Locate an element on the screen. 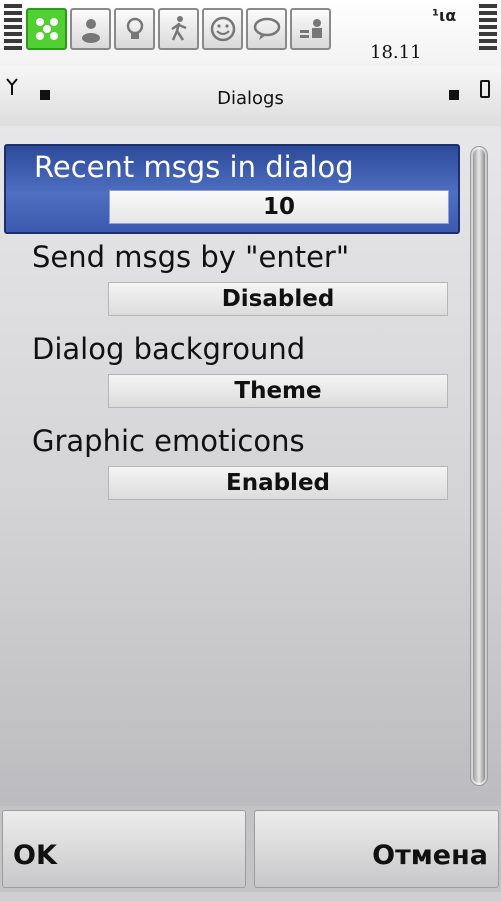 Image resolution: width=501 pixels, height=901 pixels. connectivity-icon: ¹ια is located at coordinates (444, 15).